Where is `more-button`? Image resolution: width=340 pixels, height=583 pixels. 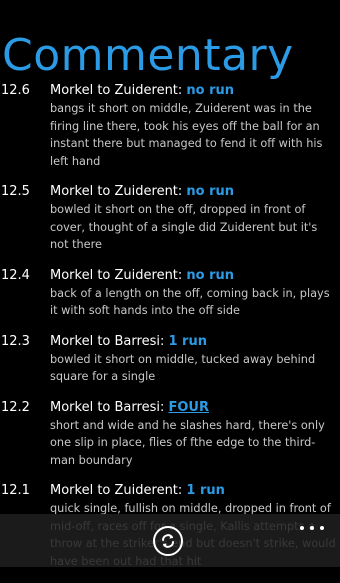 more-button is located at coordinates (312, 528).